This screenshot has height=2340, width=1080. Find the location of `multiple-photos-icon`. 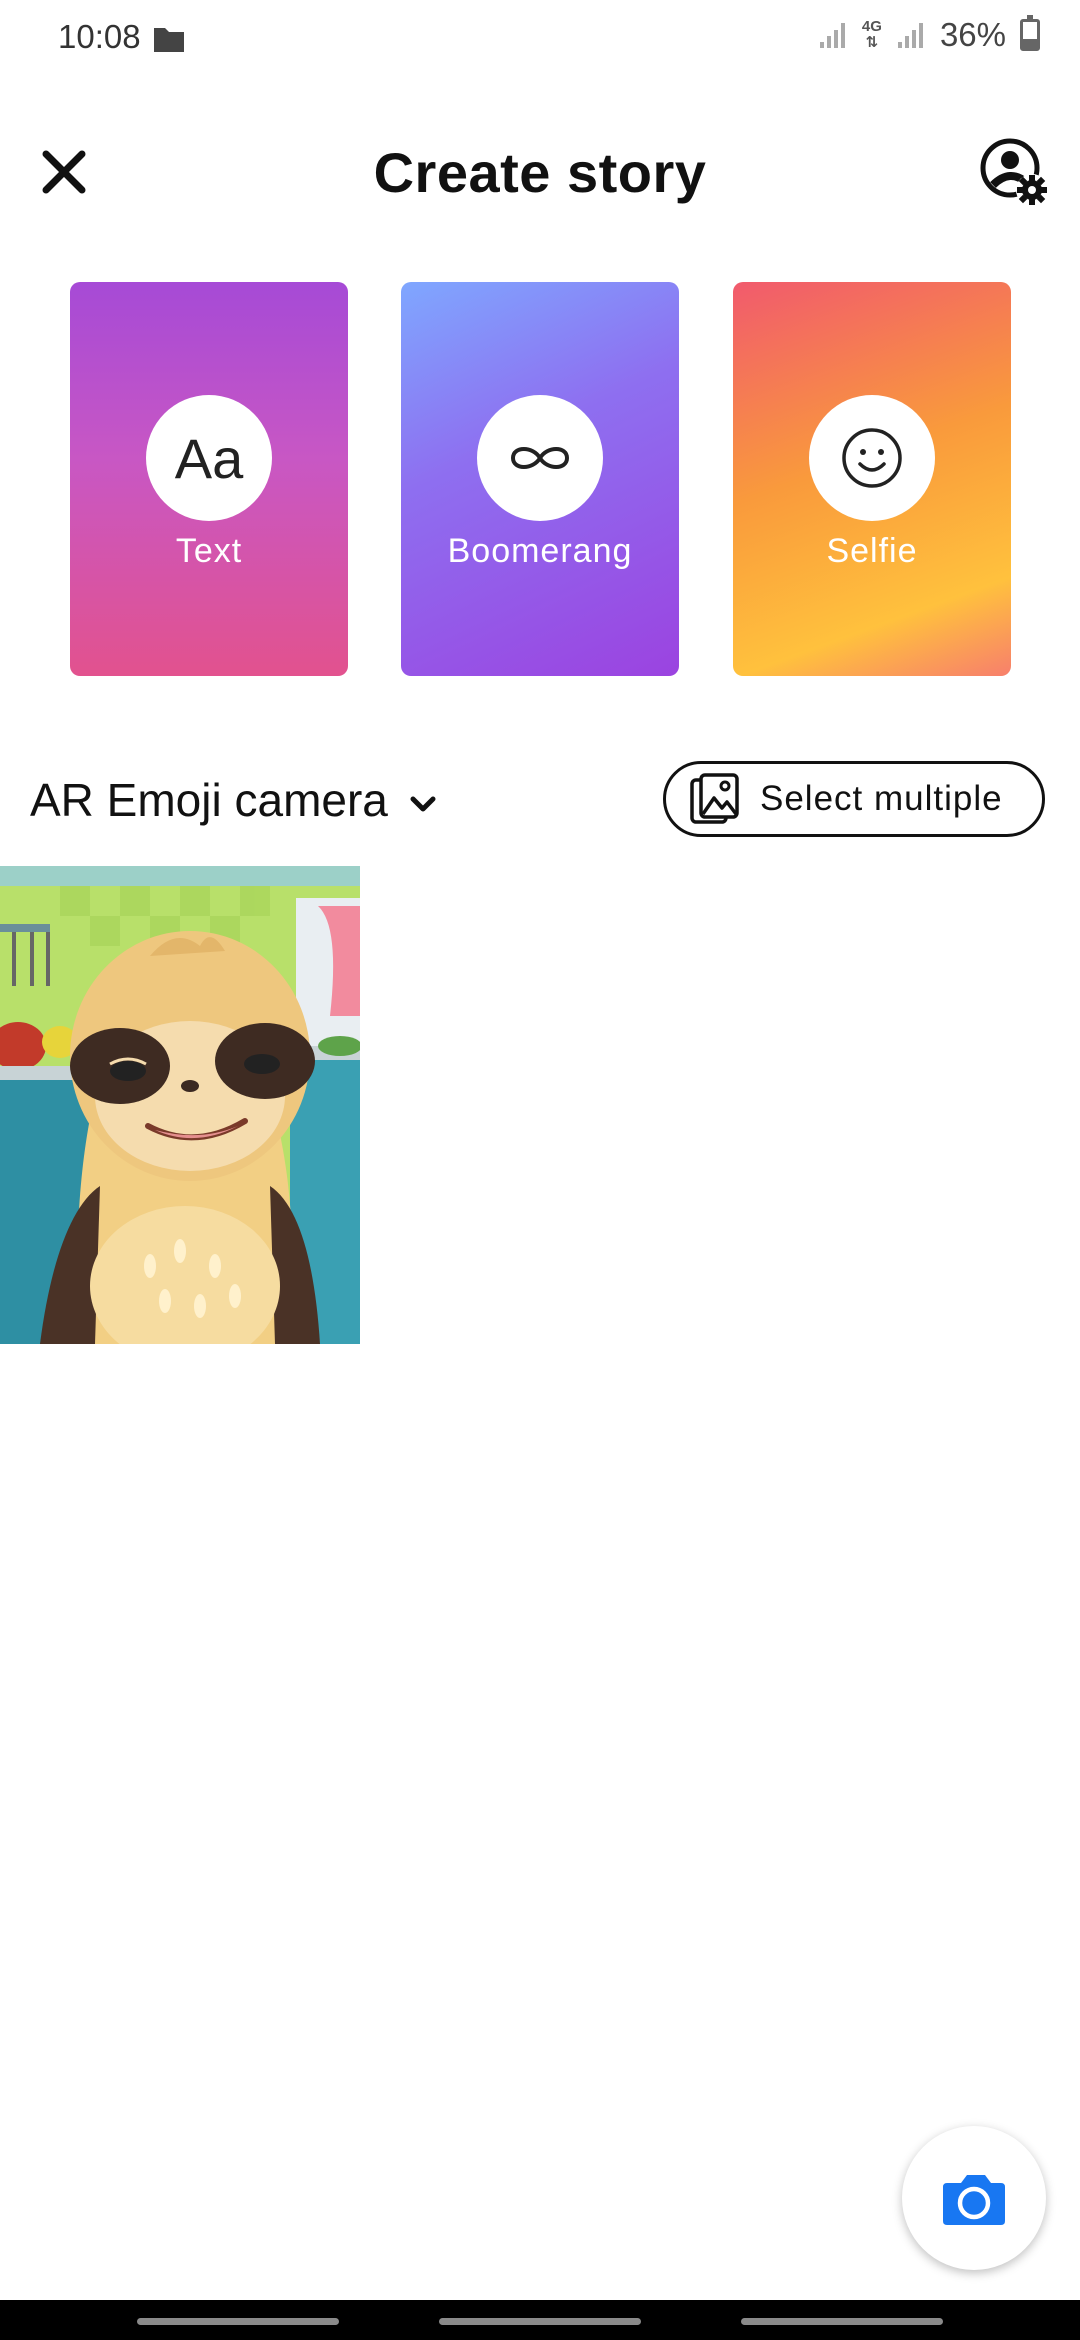

multiple-photos-icon is located at coordinates (714, 798).